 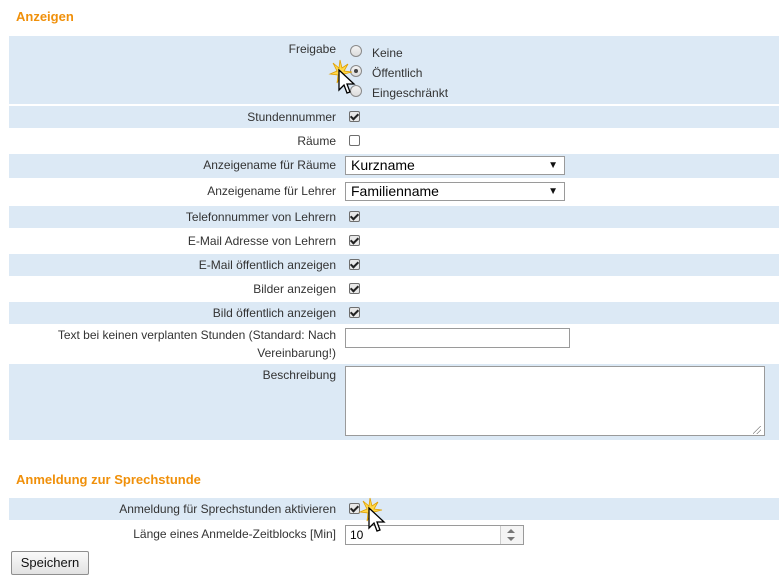 What do you see at coordinates (394, 117) in the screenshot?
I see `stundennummer-row: Stundennummer` at bounding box center [394, 117].